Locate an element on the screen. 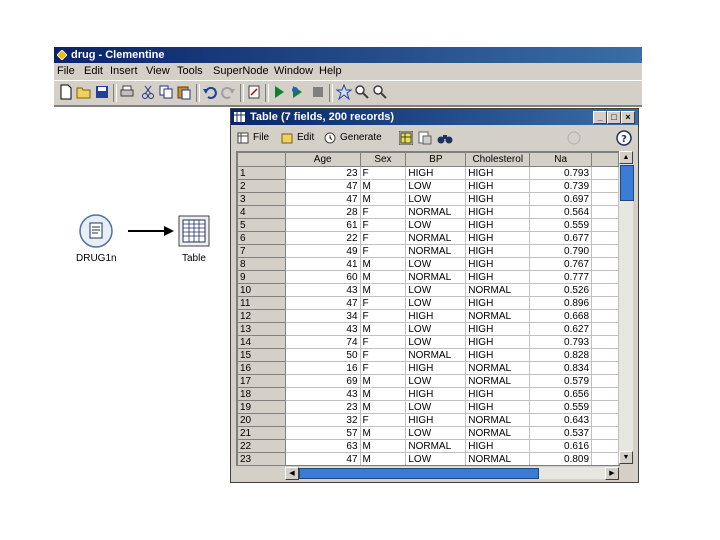 Image resolution: width=720 pixels, height=540 pixels. zoom-in-icon is located at coordinates (362, 92).